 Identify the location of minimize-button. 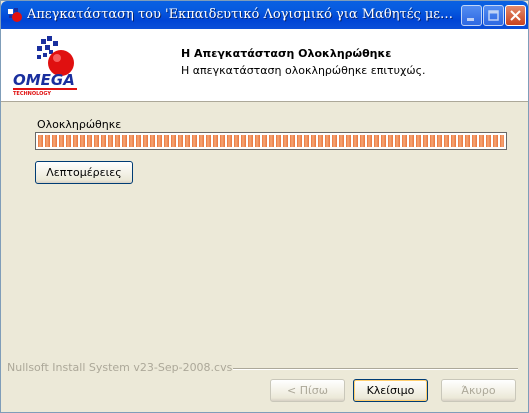
(471, 15).